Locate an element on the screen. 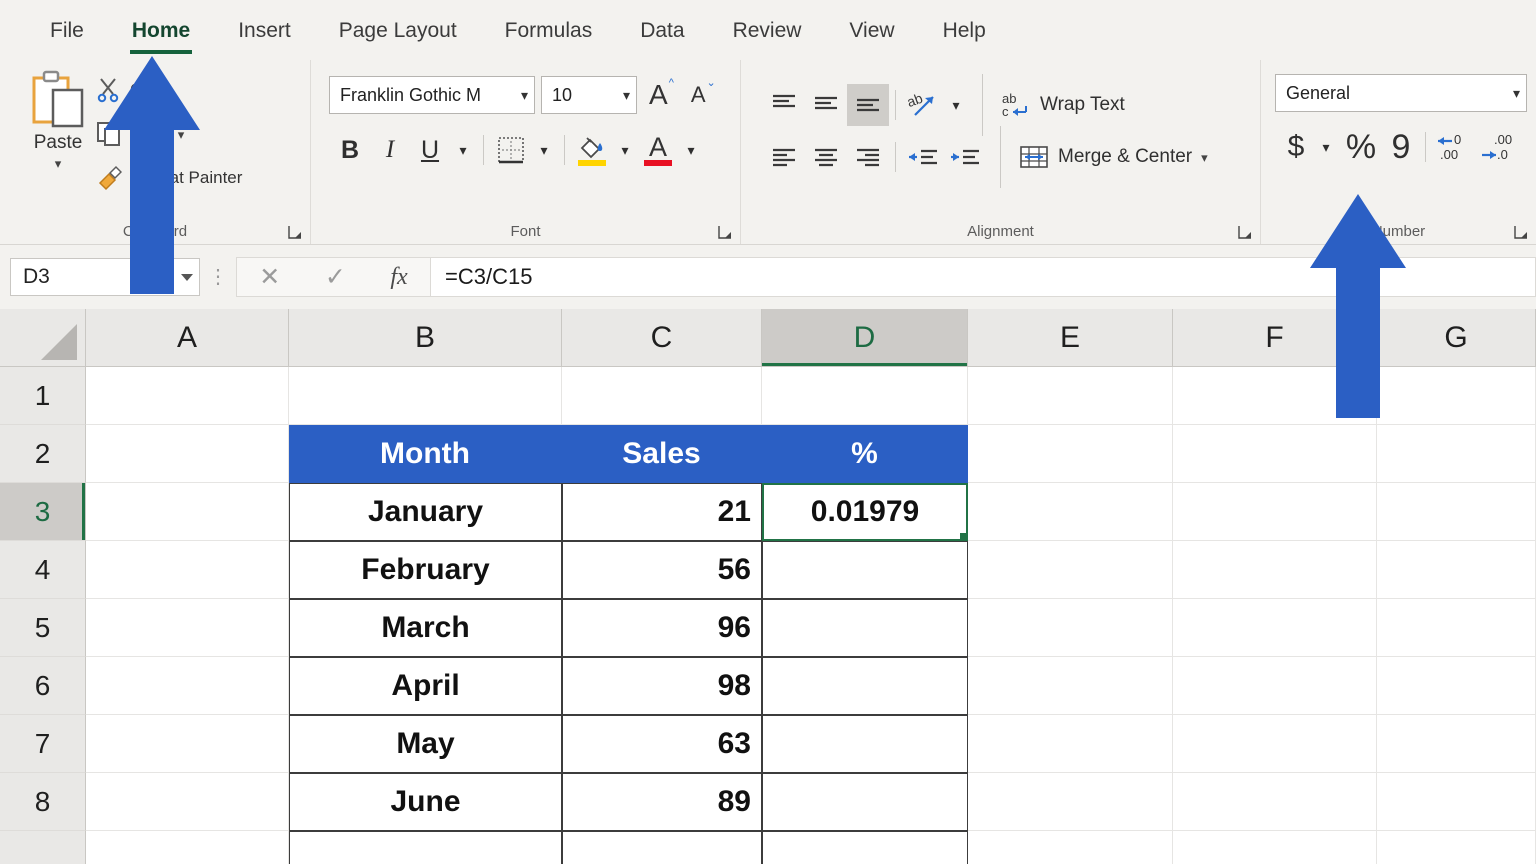 The width and height of the screenshot is (1536, 864). italic-button: I is located at coordinates (390, 150).